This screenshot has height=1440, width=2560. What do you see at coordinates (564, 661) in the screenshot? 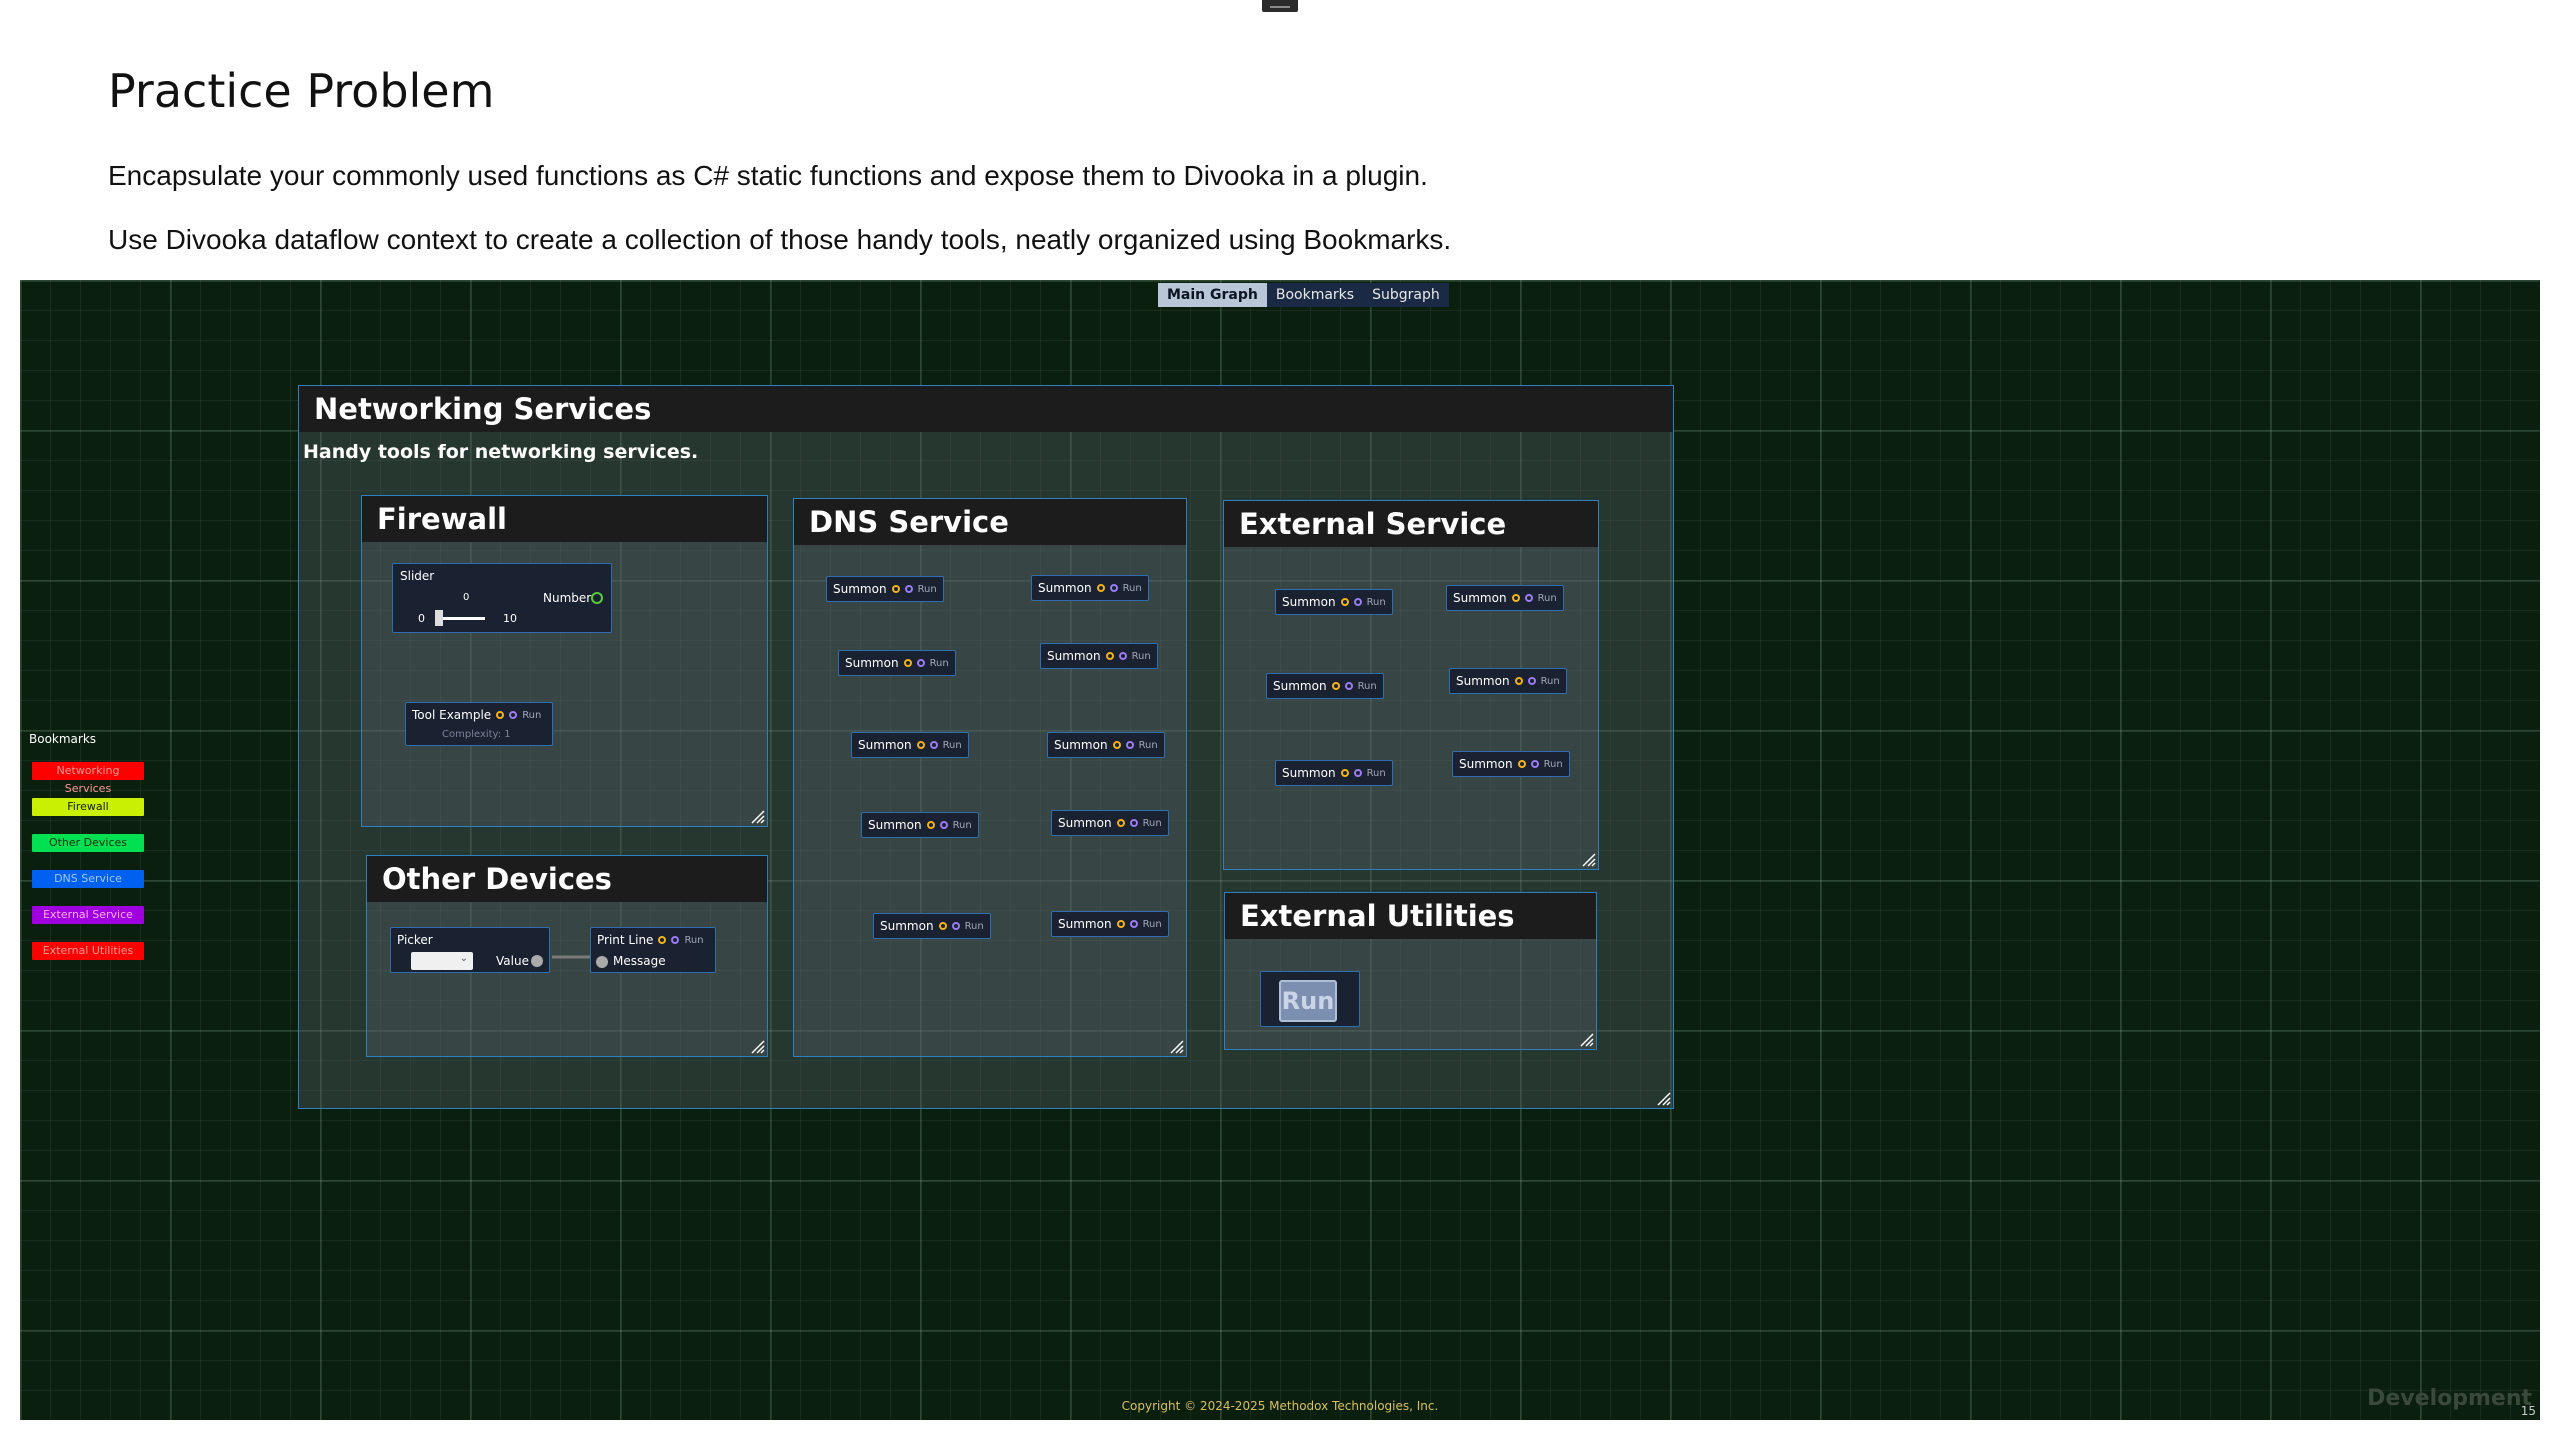
I see `frame-firewall: Firewall` at bounding box center [564, 661].